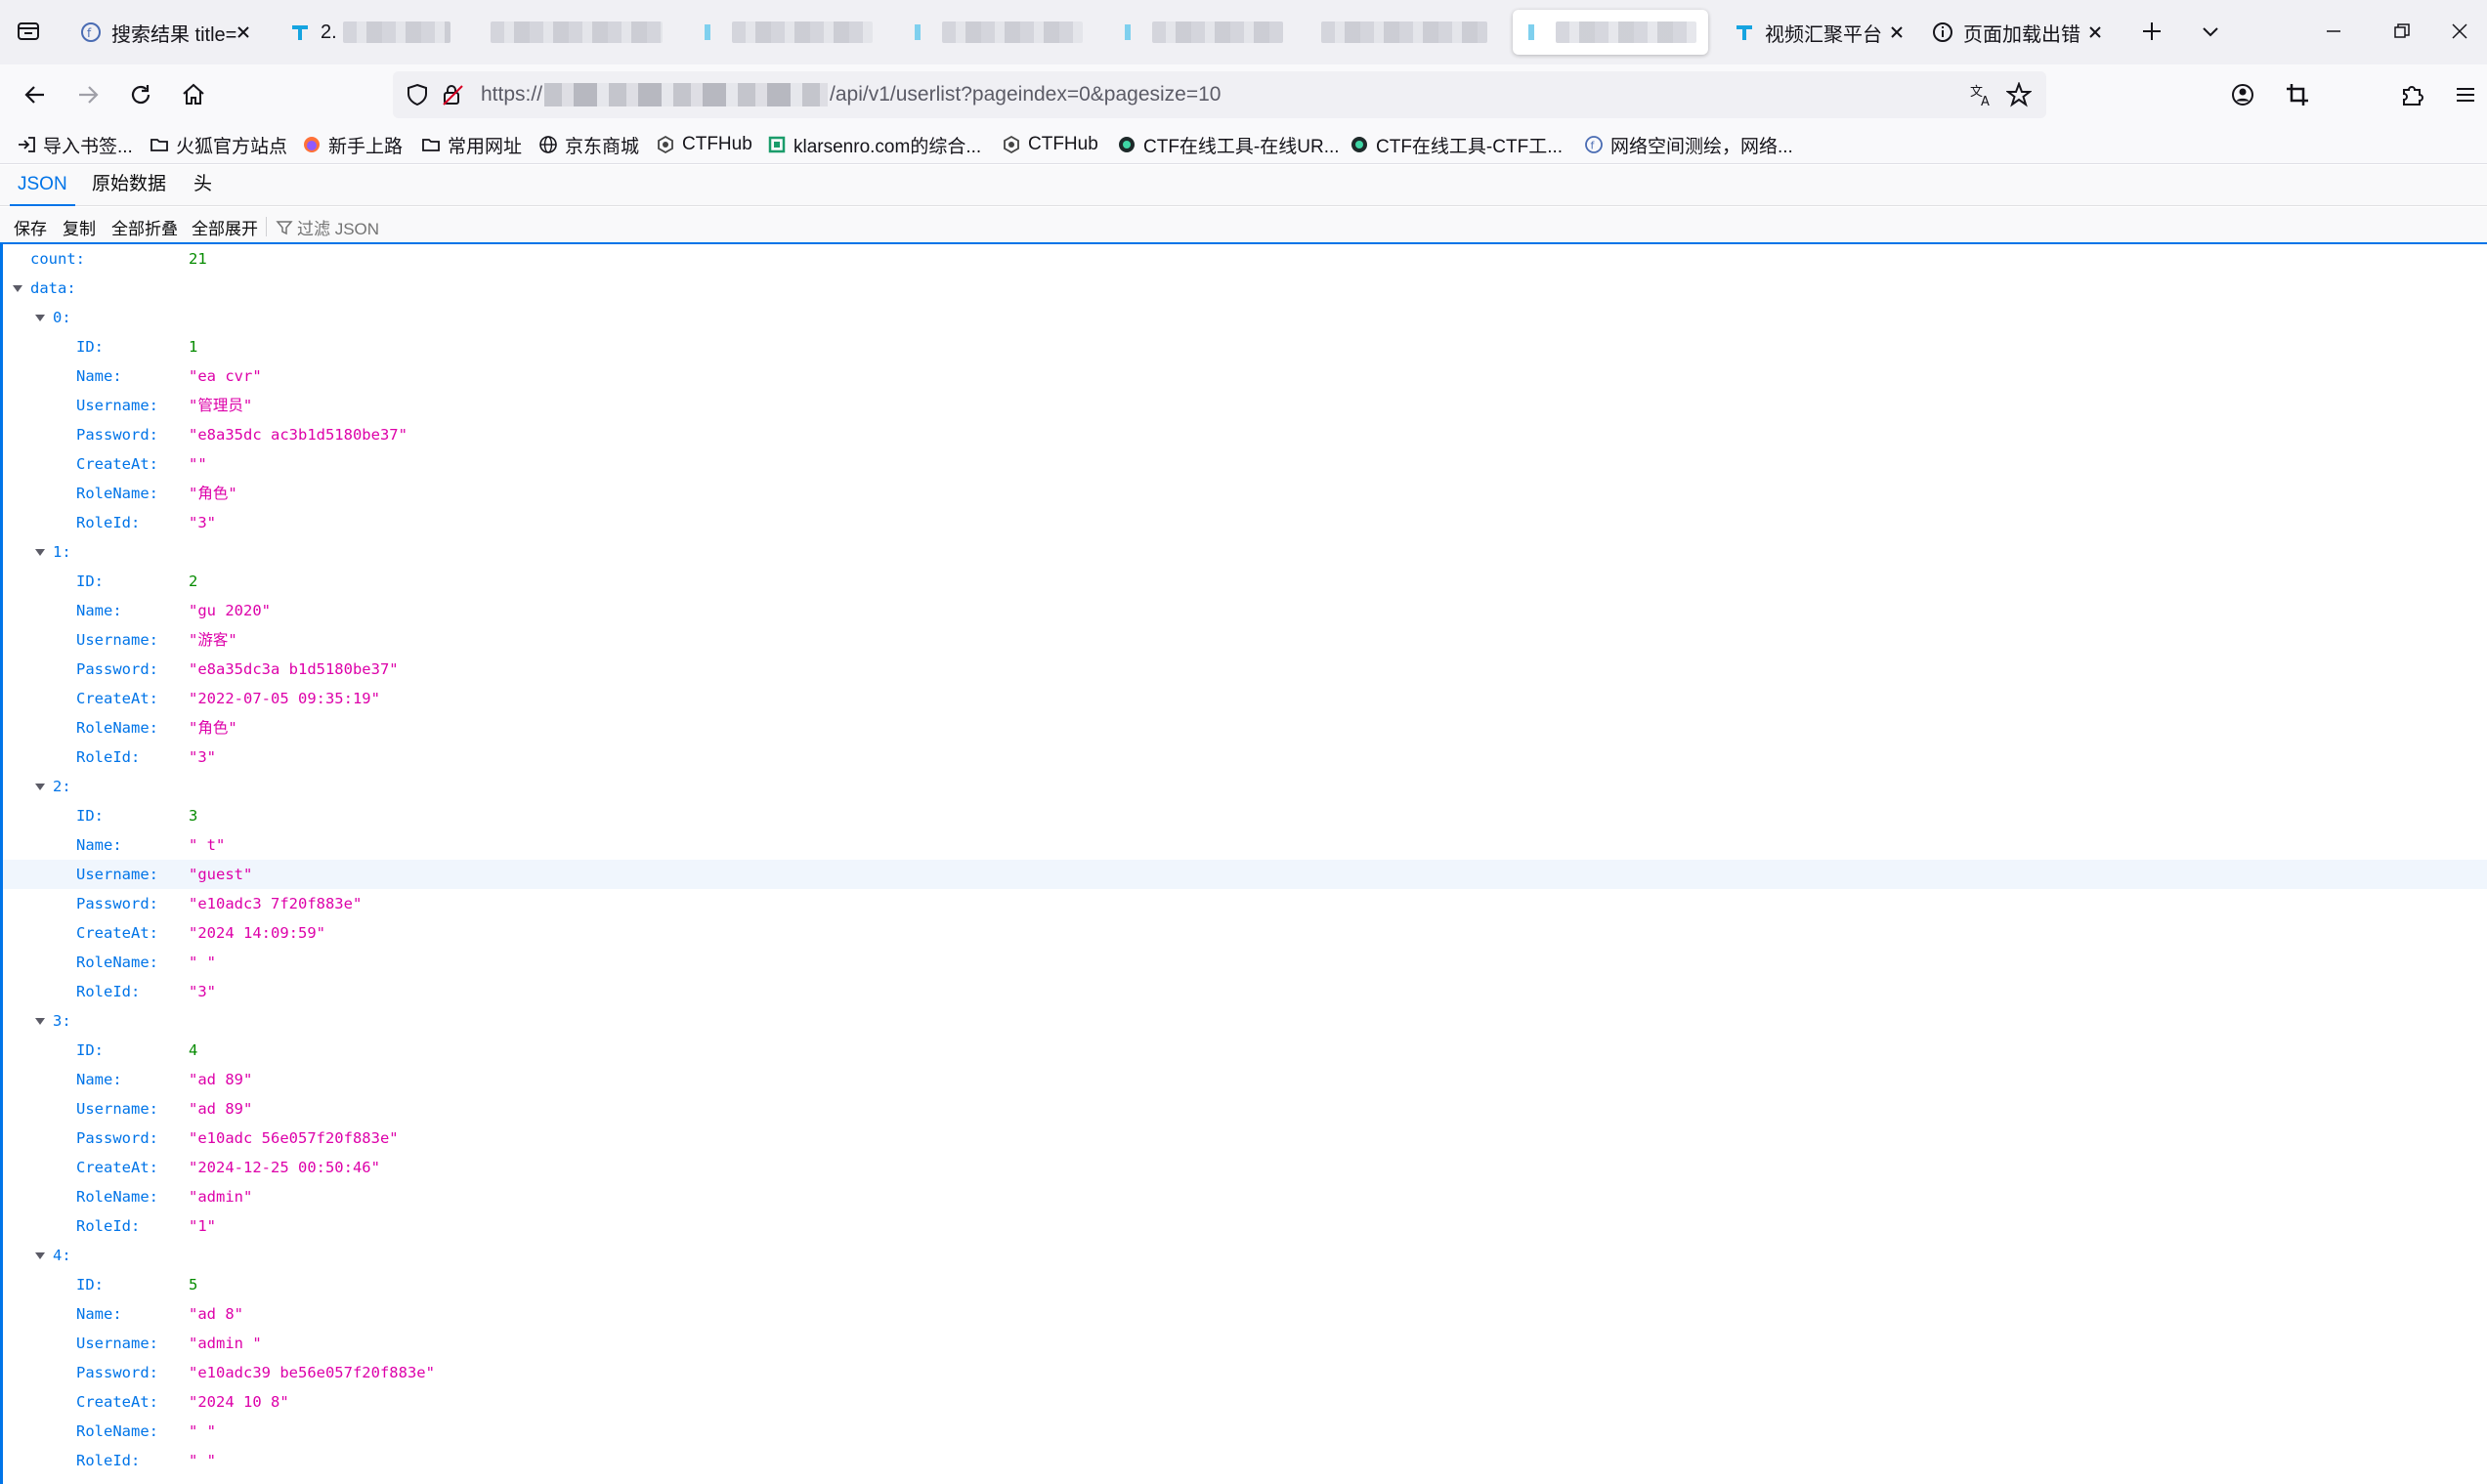  Describe the element at coordinates (2412, 94) in the screenshot. I see `extensions-button` at that location.